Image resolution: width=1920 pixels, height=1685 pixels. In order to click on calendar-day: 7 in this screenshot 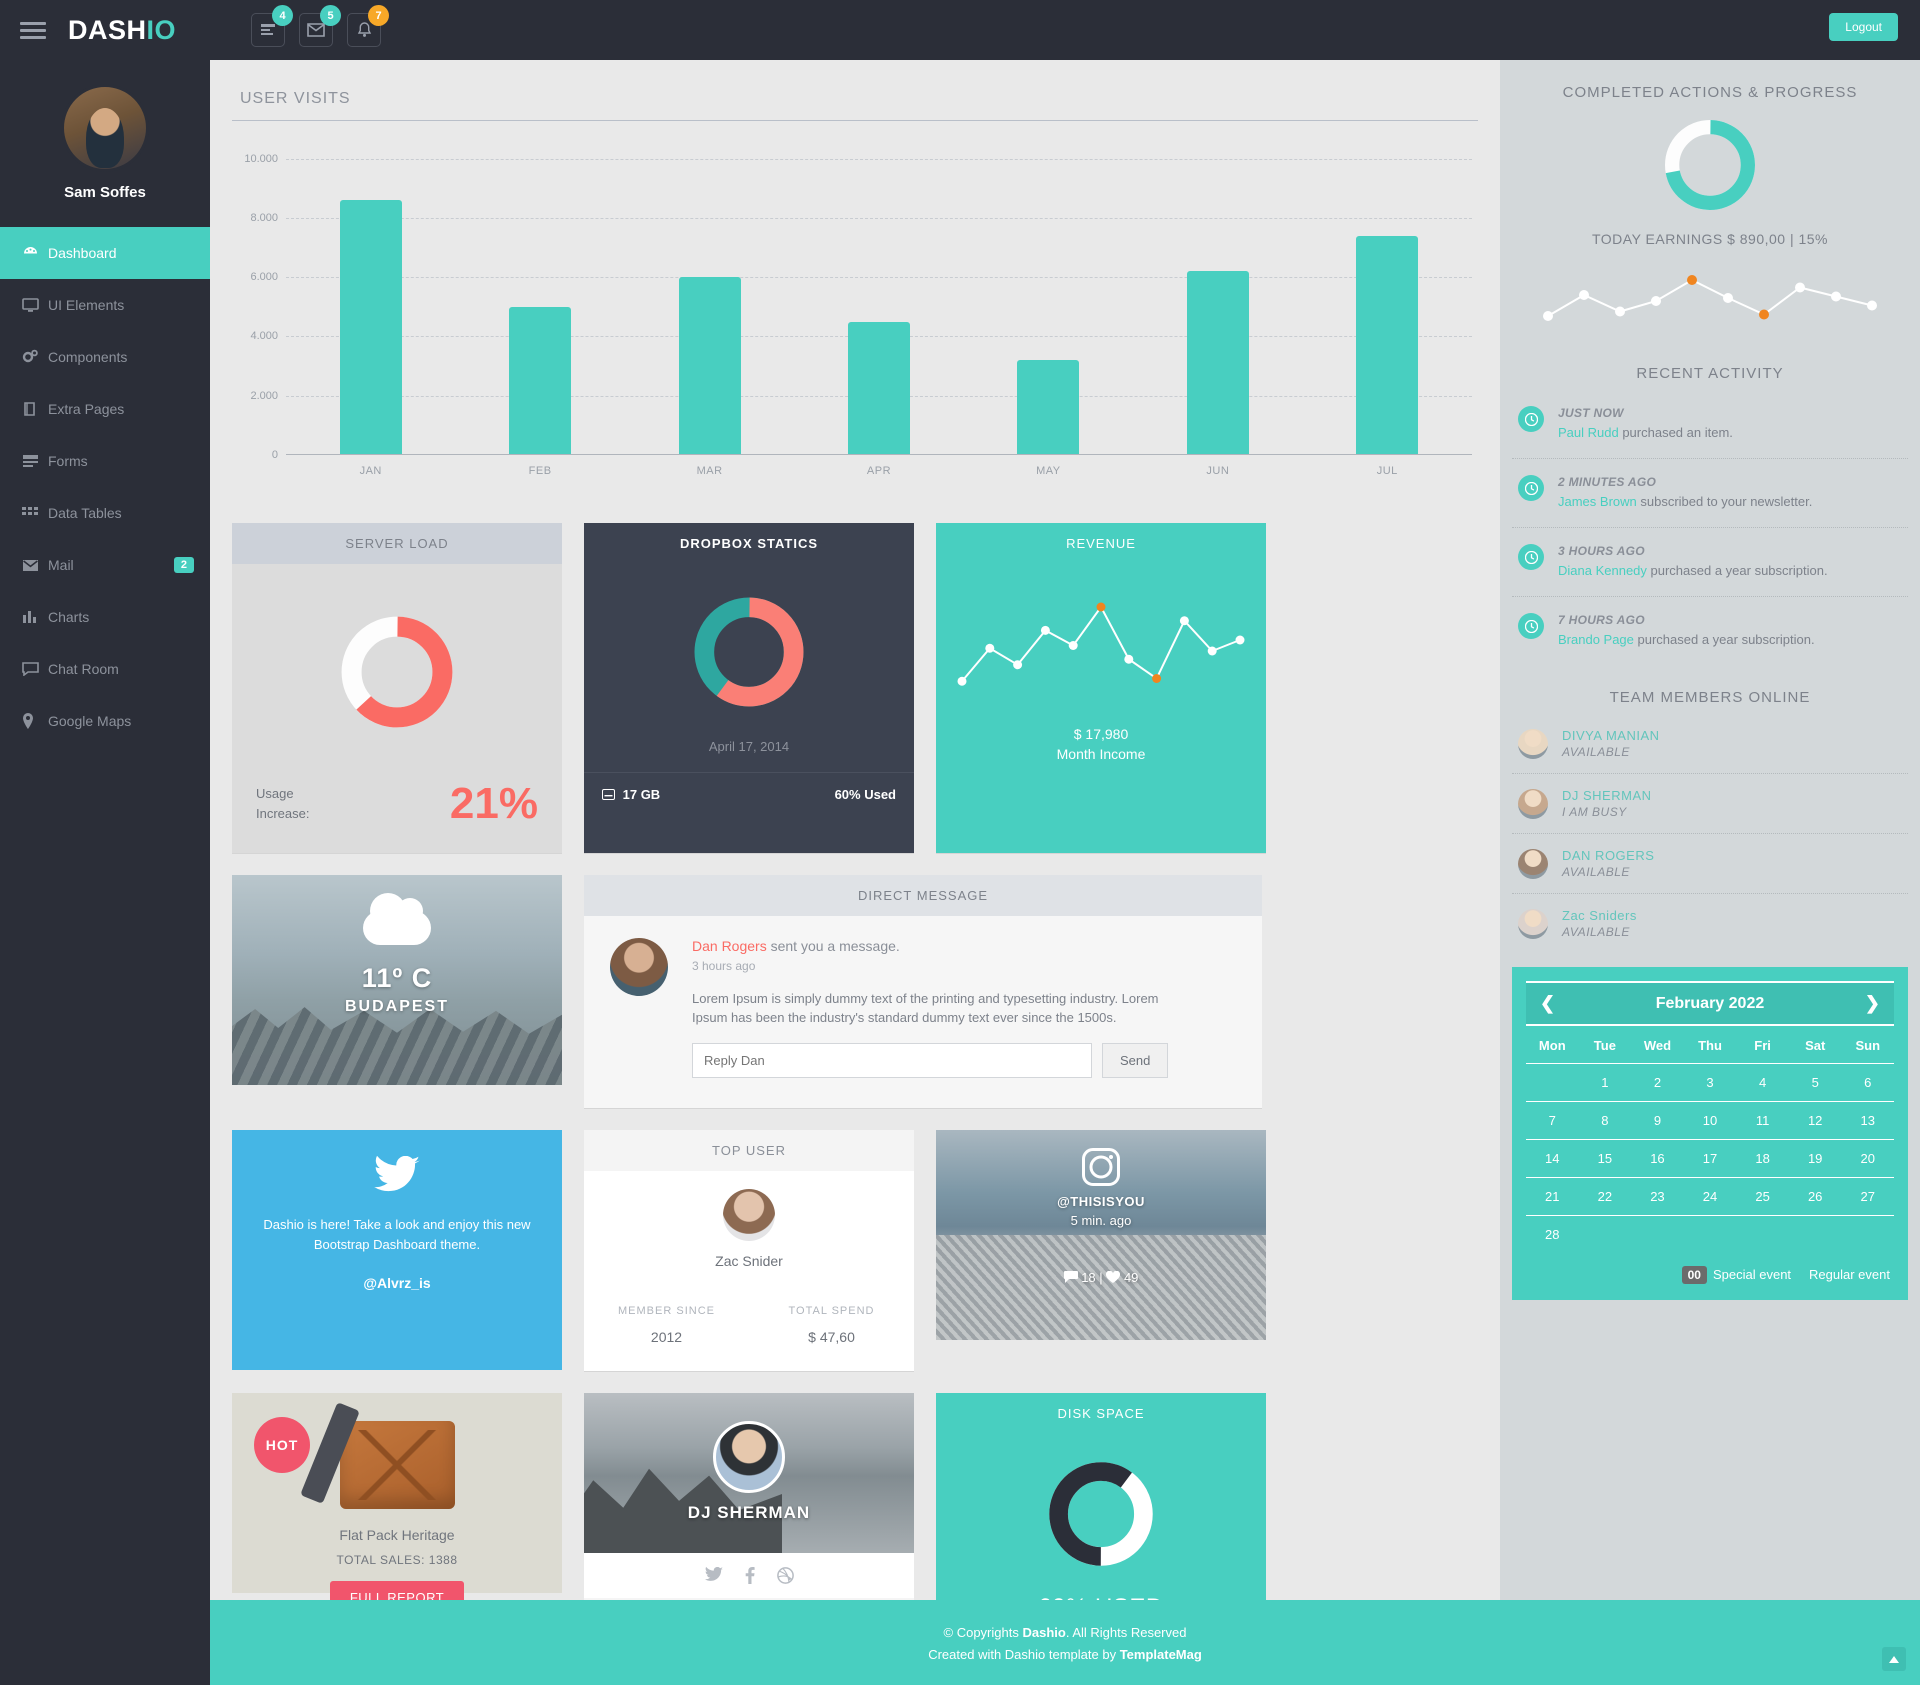, I will do `click(1552, 1120)`.